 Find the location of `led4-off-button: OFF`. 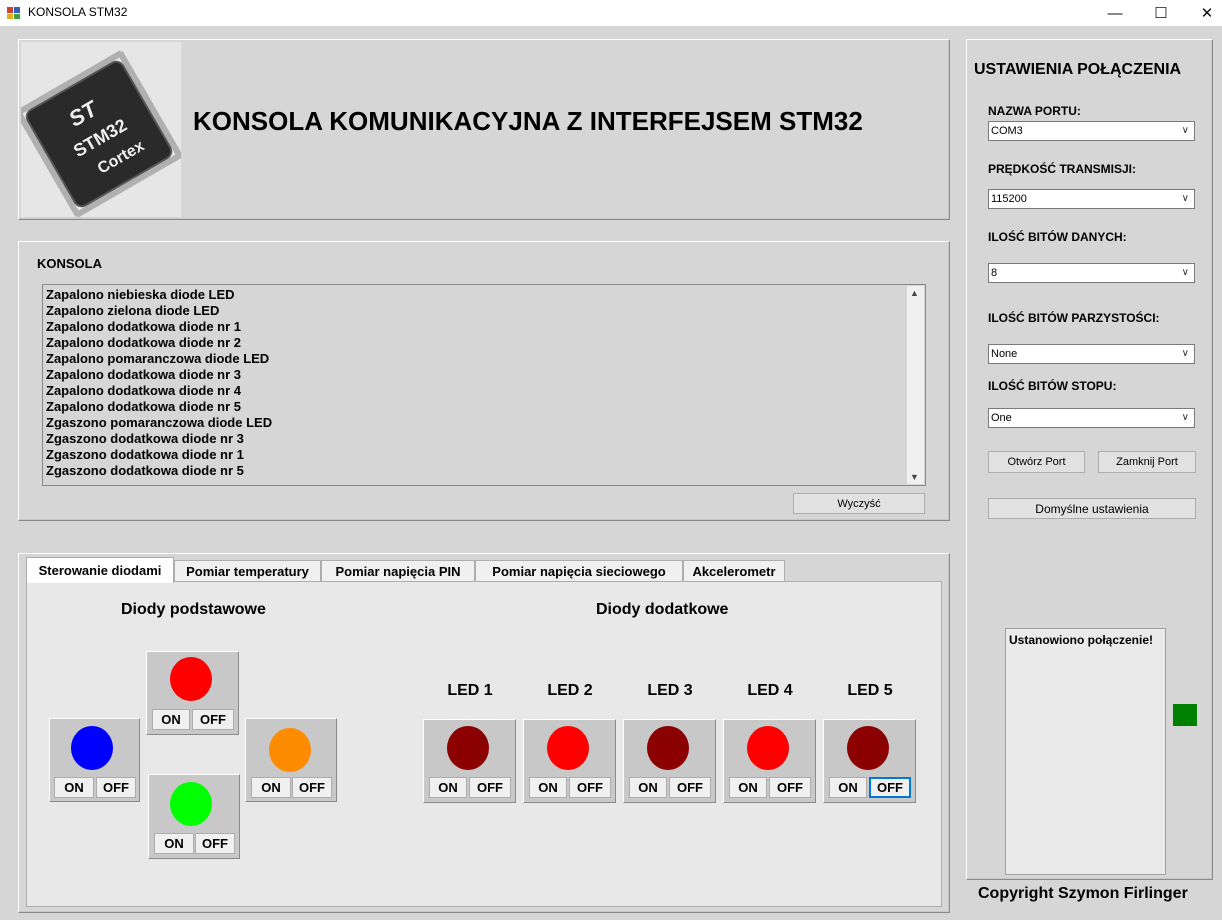

led4-off-button: OFF is located at coordinates (790, 787).